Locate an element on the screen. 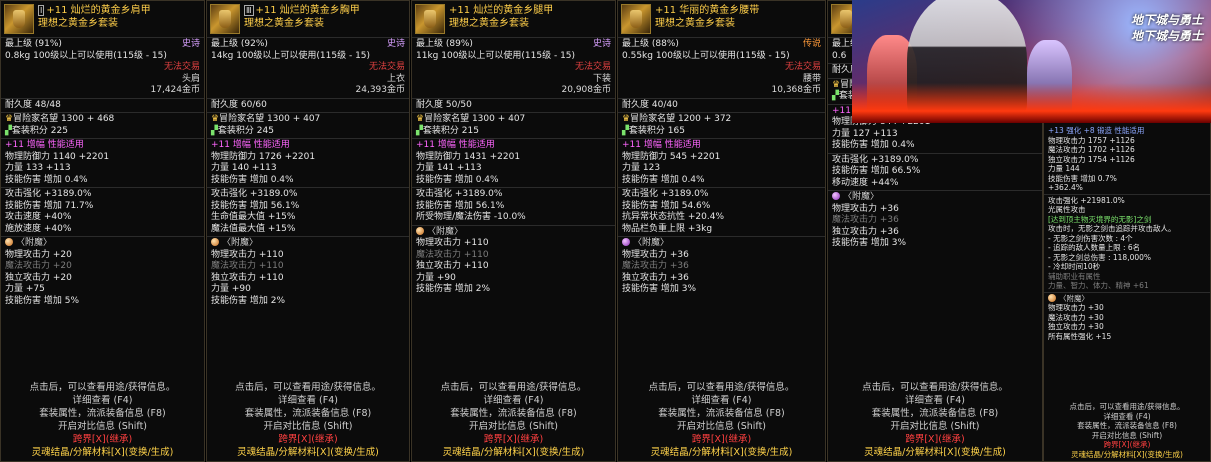  trade-status: 无法交易 is located at coordinates (592, 67).